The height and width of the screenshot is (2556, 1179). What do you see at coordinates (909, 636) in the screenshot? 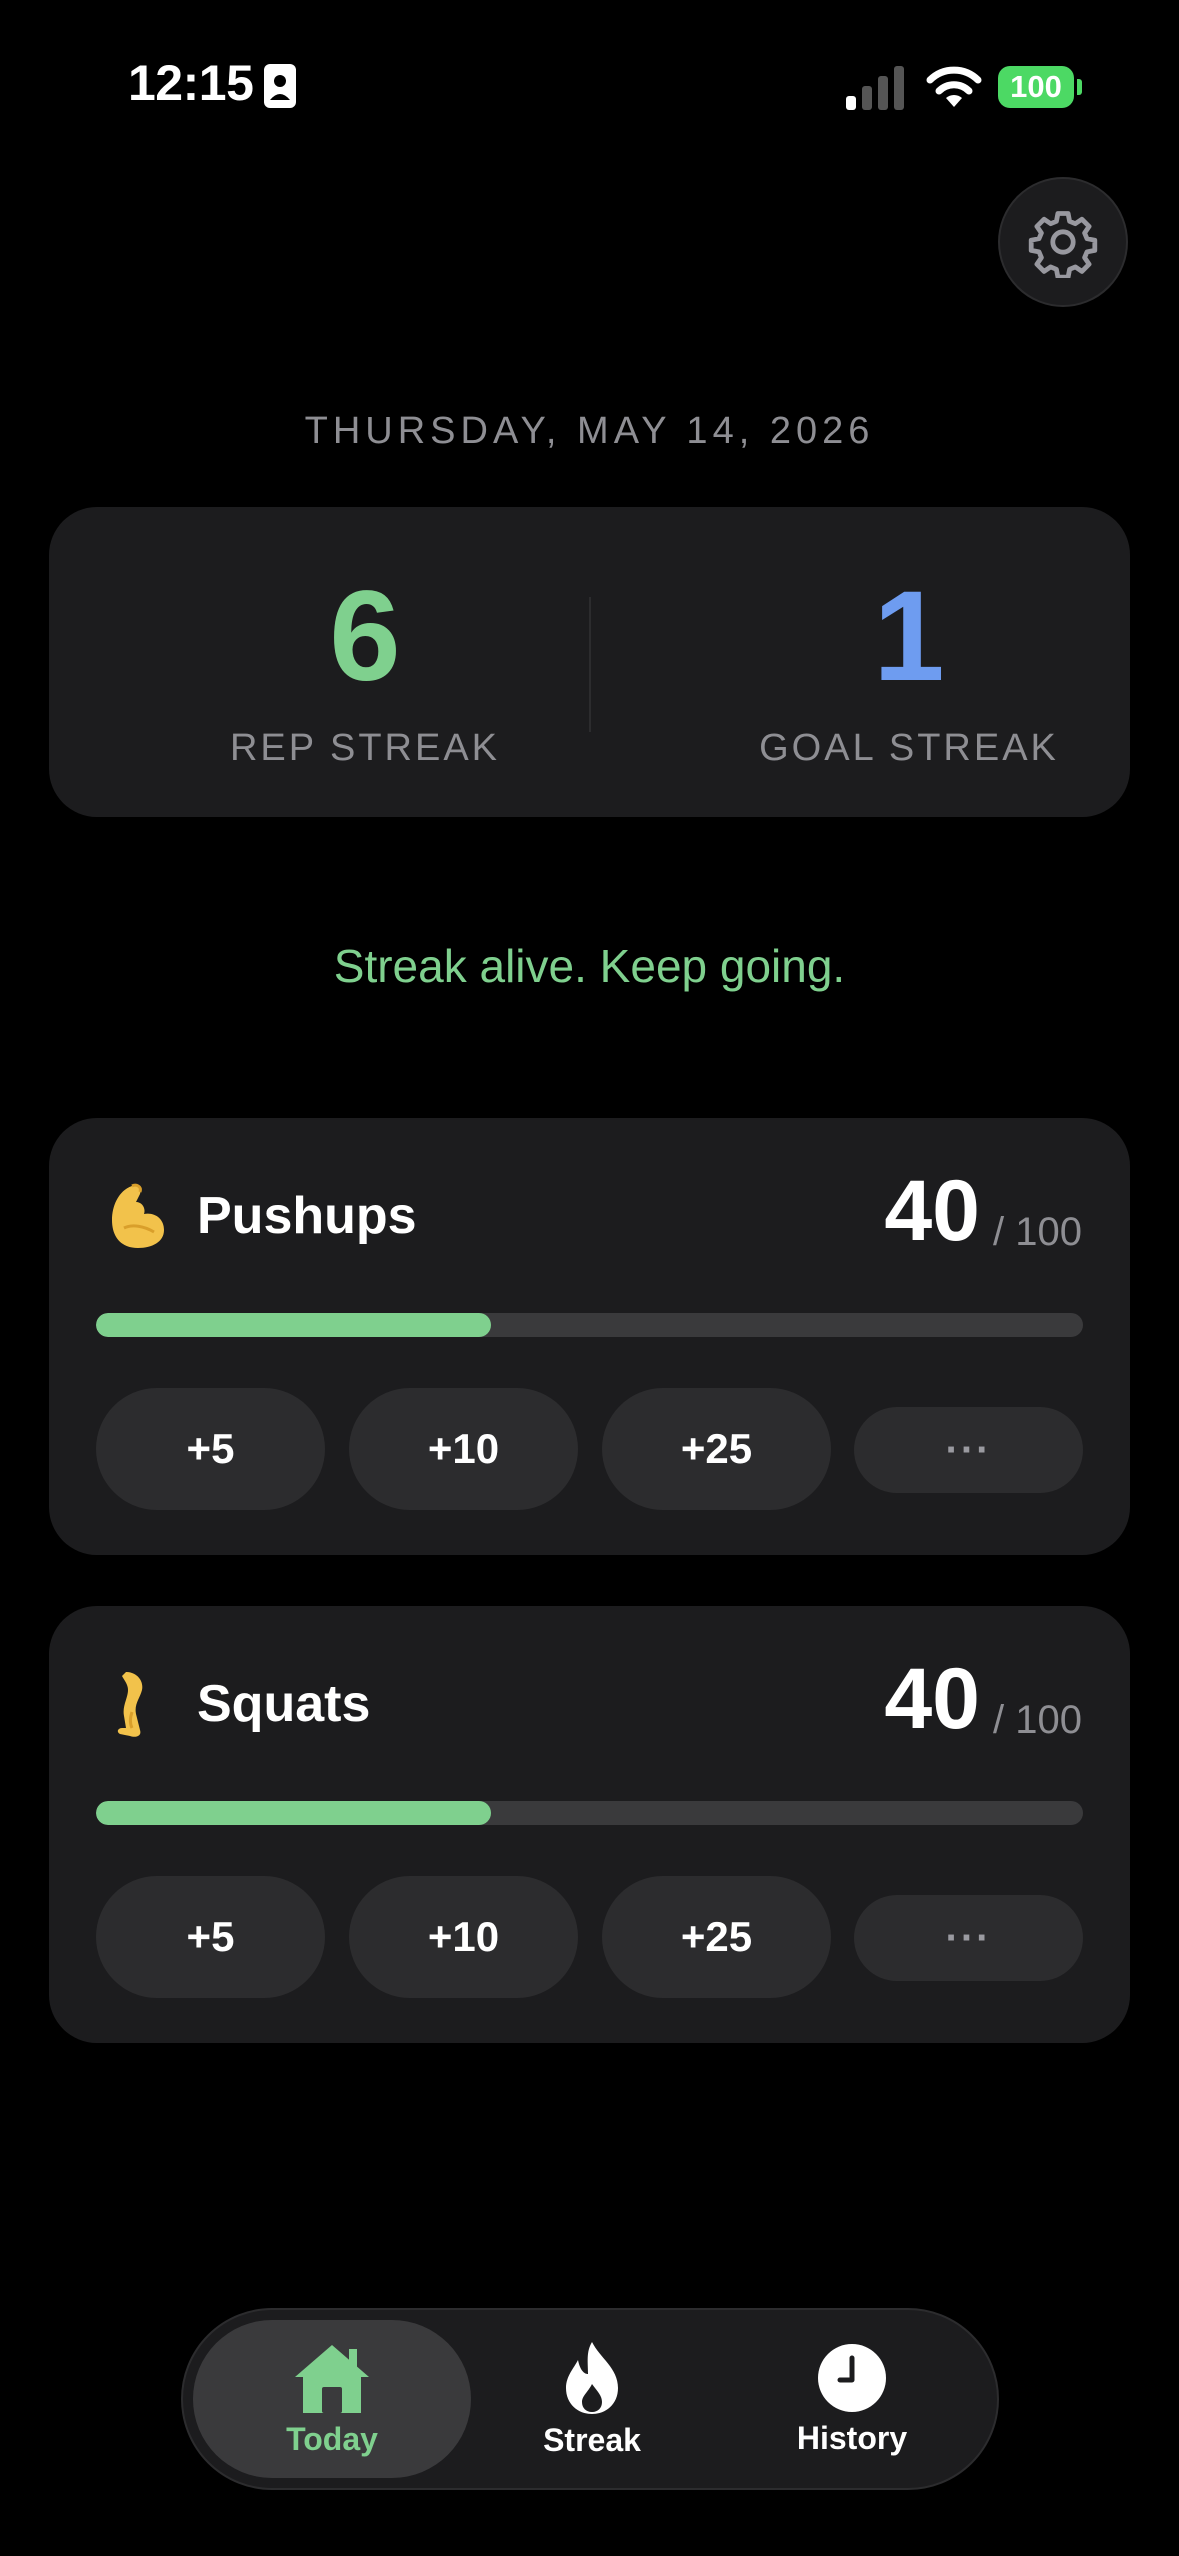
I see `goal-streak-value: 1` at bounding box center [909, 636].